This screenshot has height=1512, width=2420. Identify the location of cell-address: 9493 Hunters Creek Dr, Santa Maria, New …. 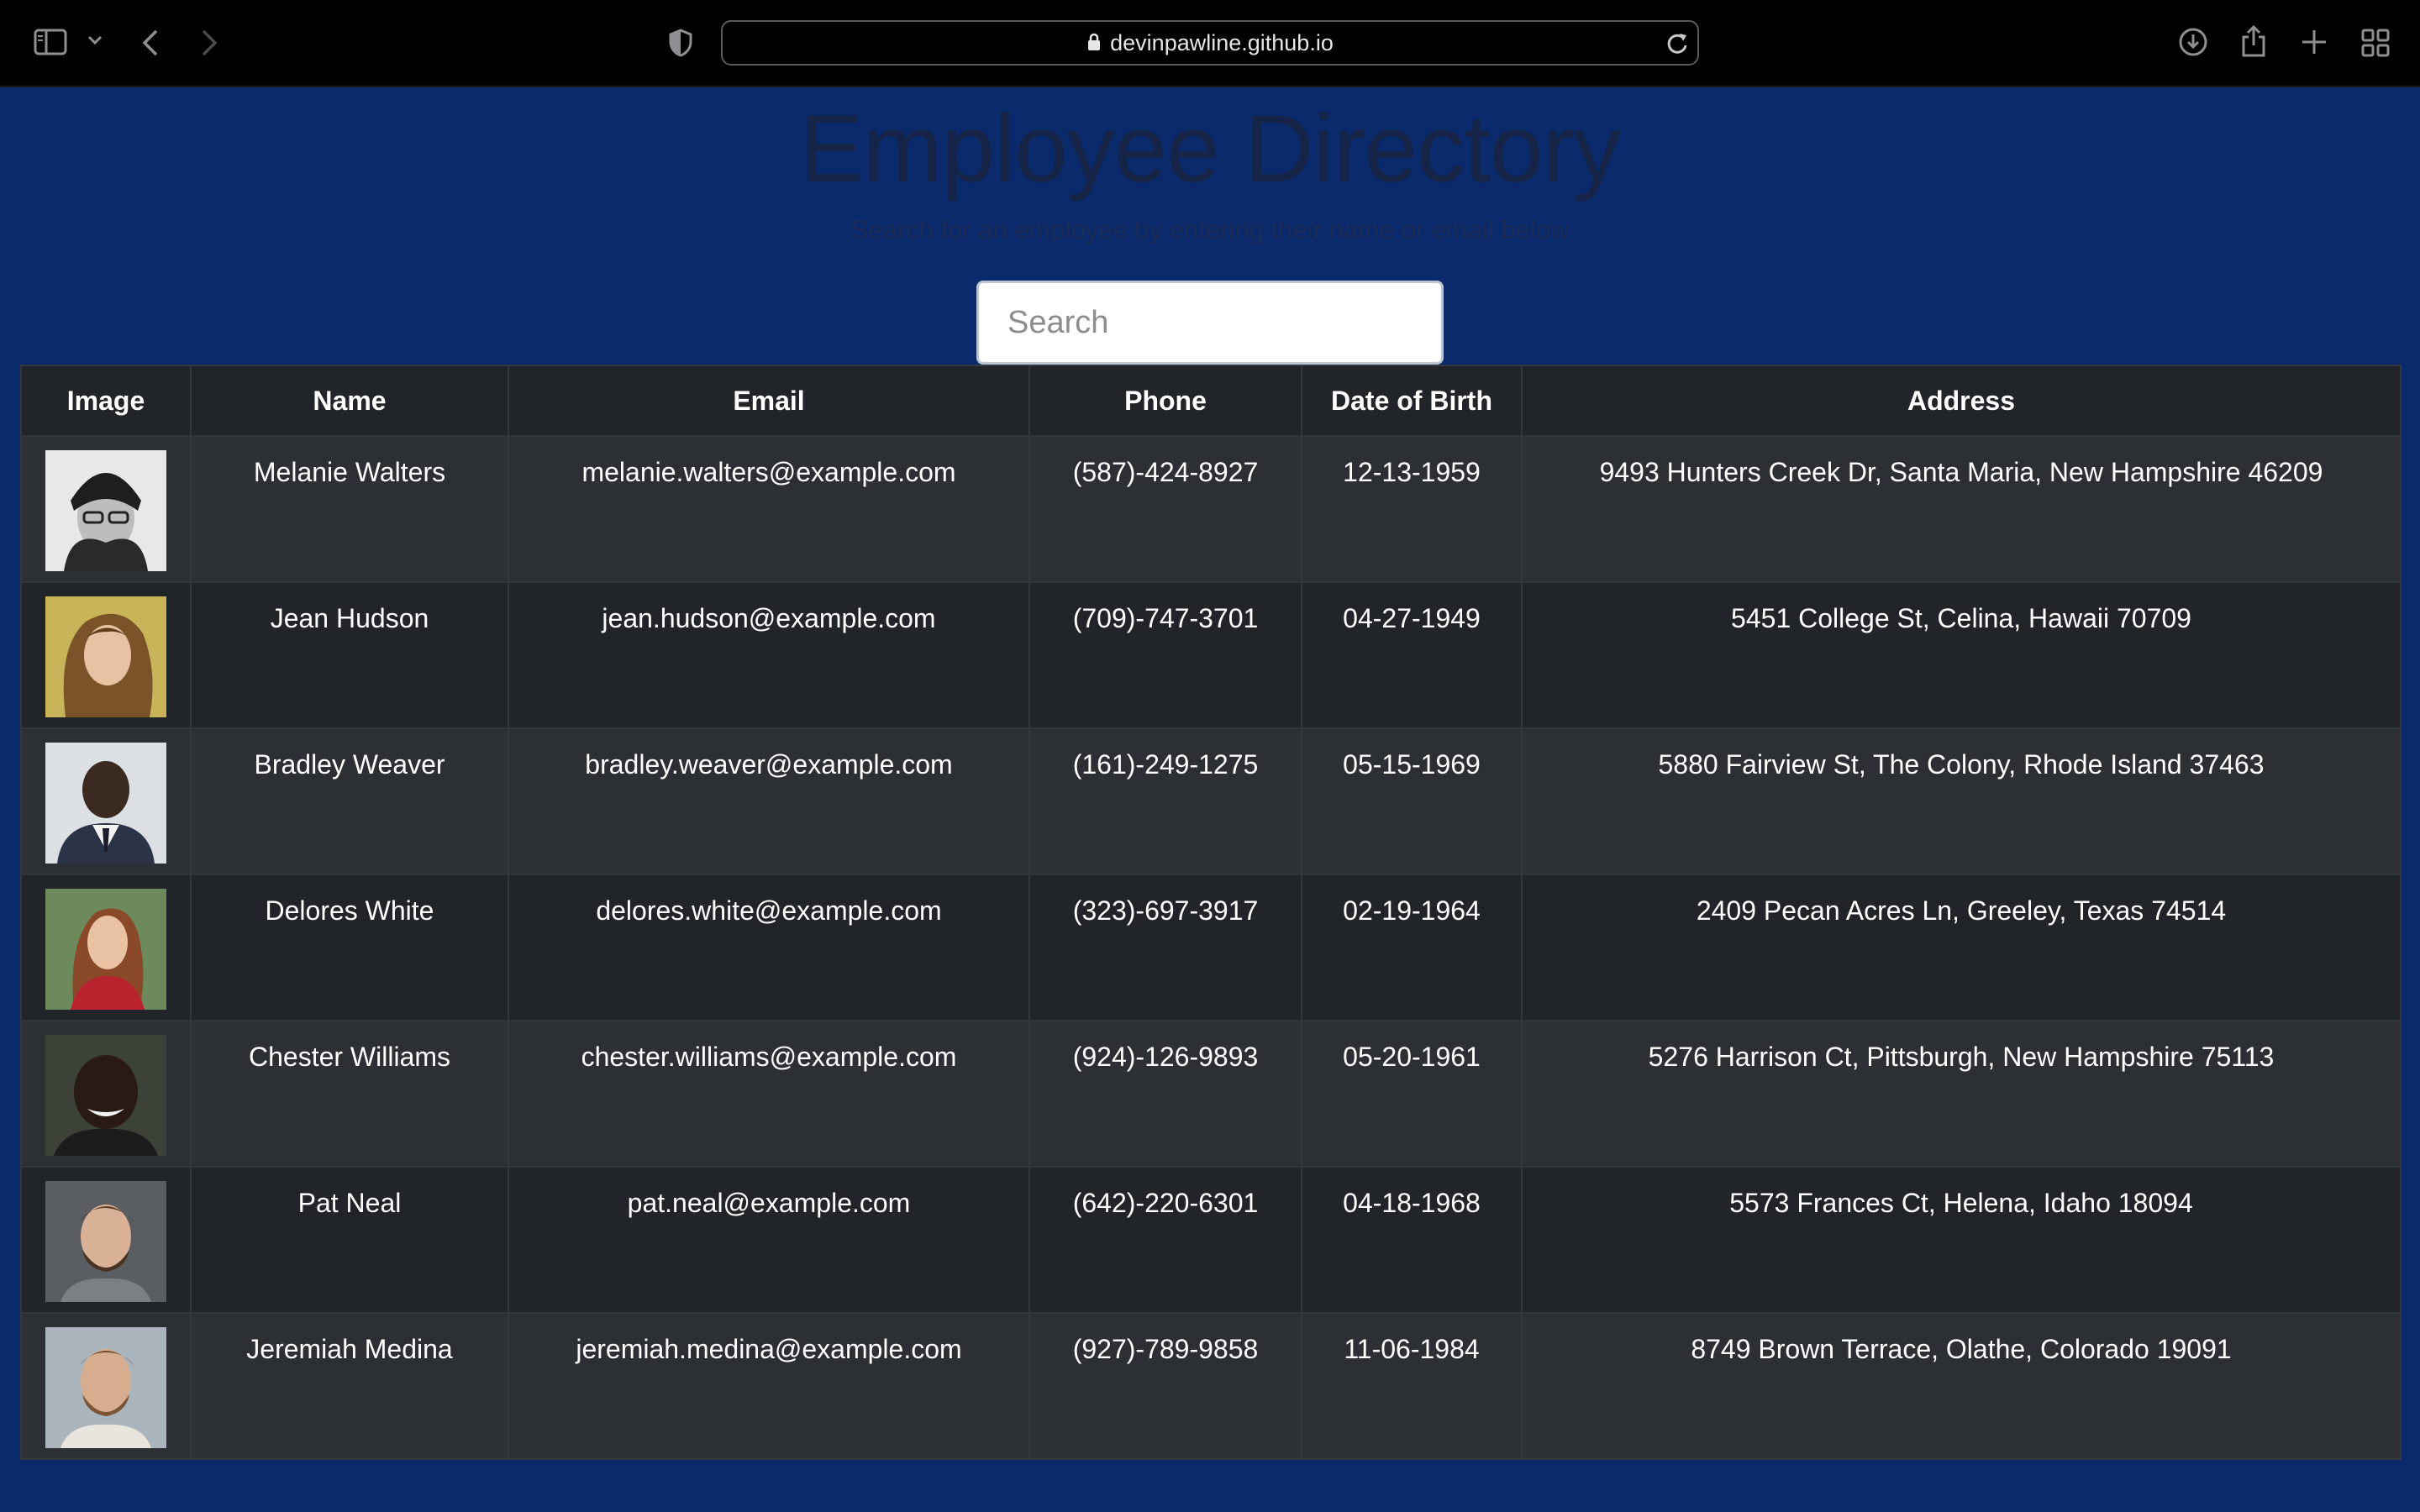
(1962, 509).